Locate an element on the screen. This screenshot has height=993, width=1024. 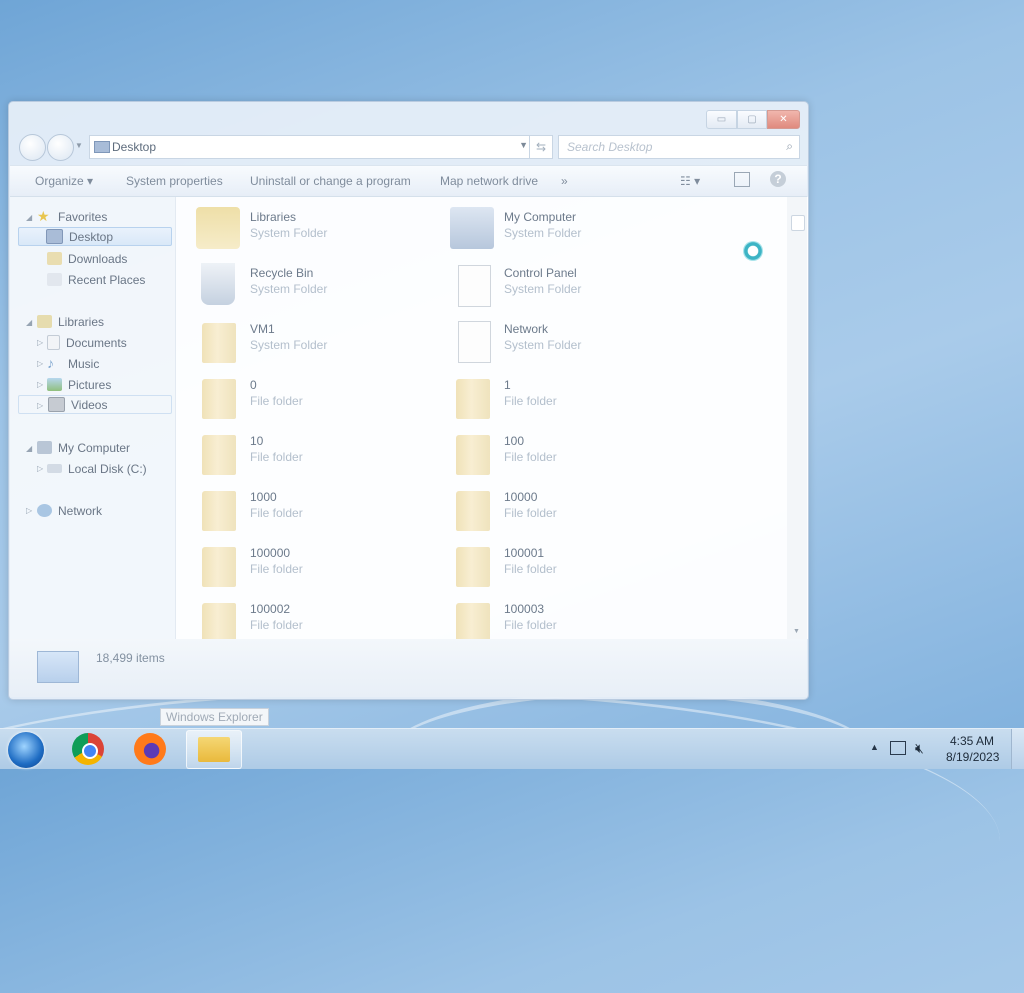
address-text: Desktop is located at coordinates (134, 147).